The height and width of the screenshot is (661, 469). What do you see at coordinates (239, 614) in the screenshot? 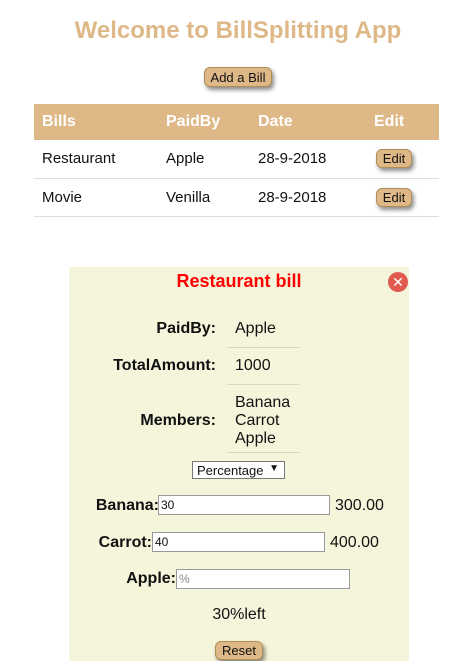
I see `remaining-percentage: 30%left` at bounding box center [239, 614].